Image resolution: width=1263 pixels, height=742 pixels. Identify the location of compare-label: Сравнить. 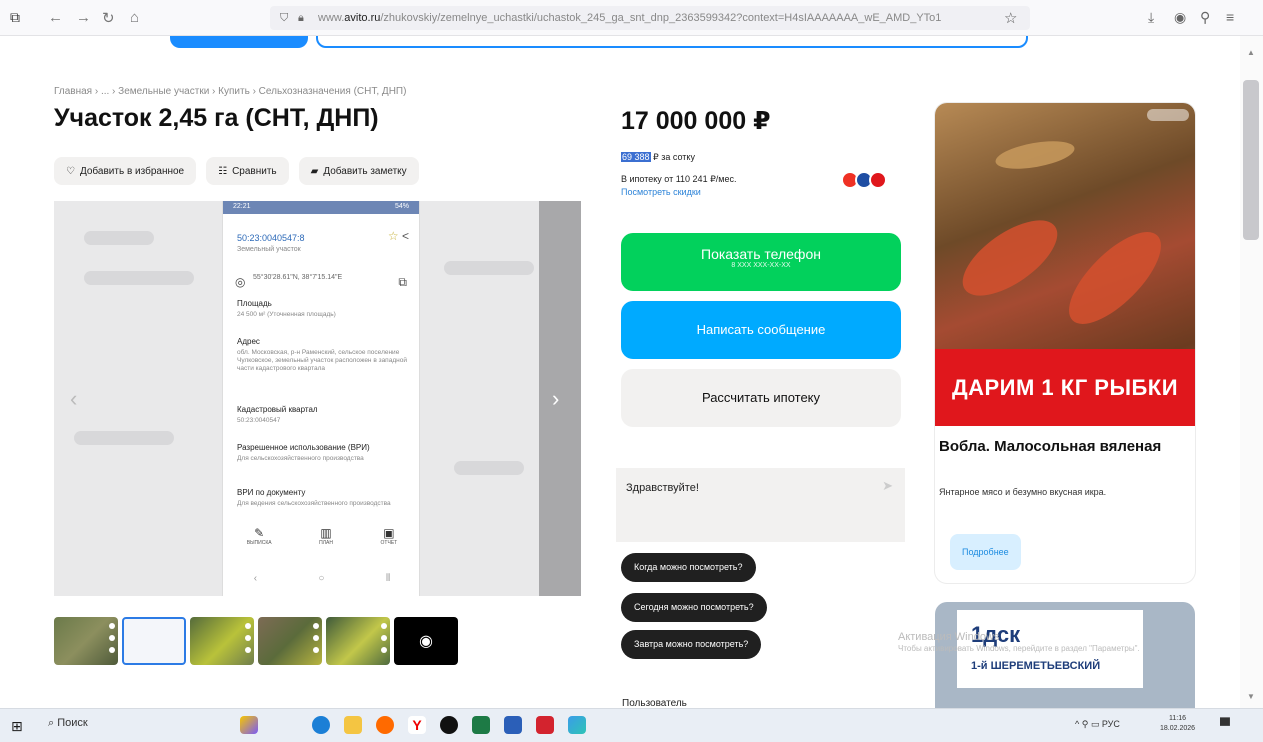
(254, 171).